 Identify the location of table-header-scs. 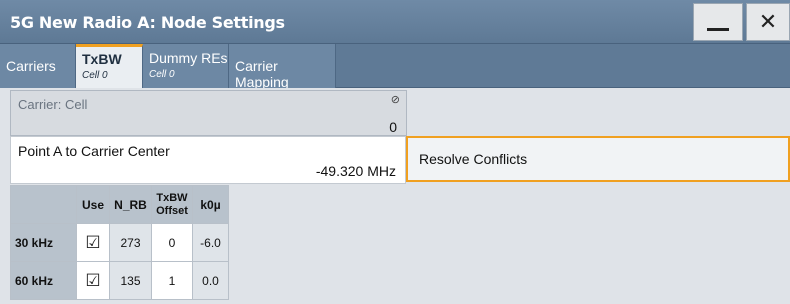
(43, 204).